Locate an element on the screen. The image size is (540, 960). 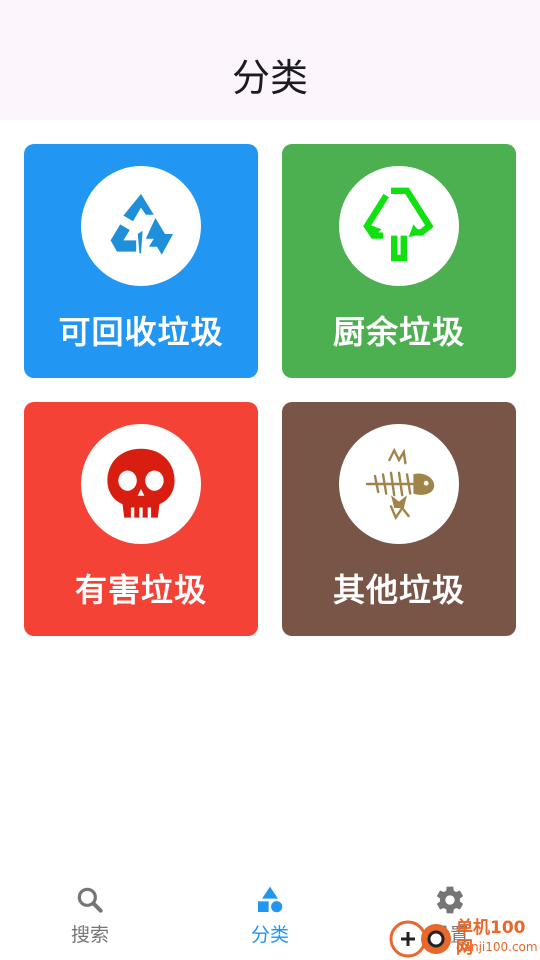
page-title: 分类 is located at coordinates (269, 78).